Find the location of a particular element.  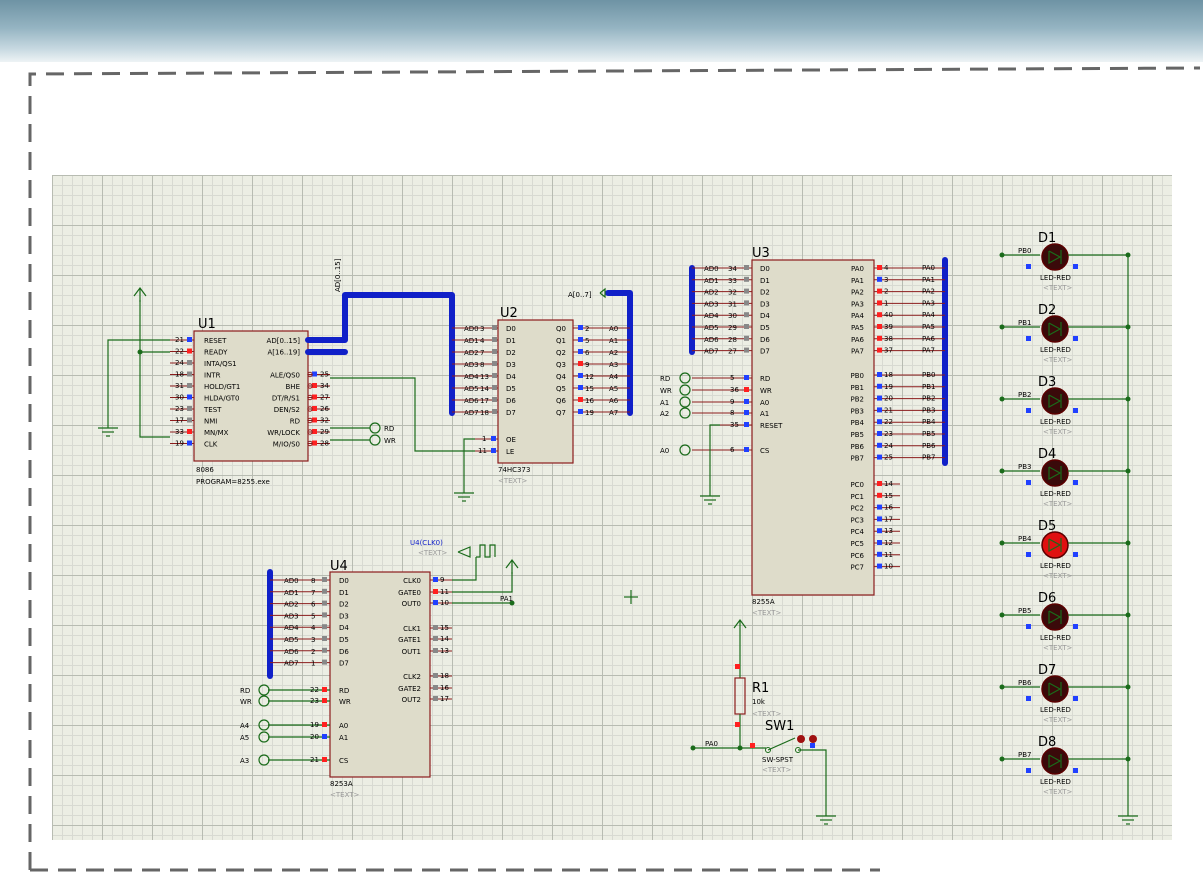

net-label: PB5 is located at coordinates (928, 434).